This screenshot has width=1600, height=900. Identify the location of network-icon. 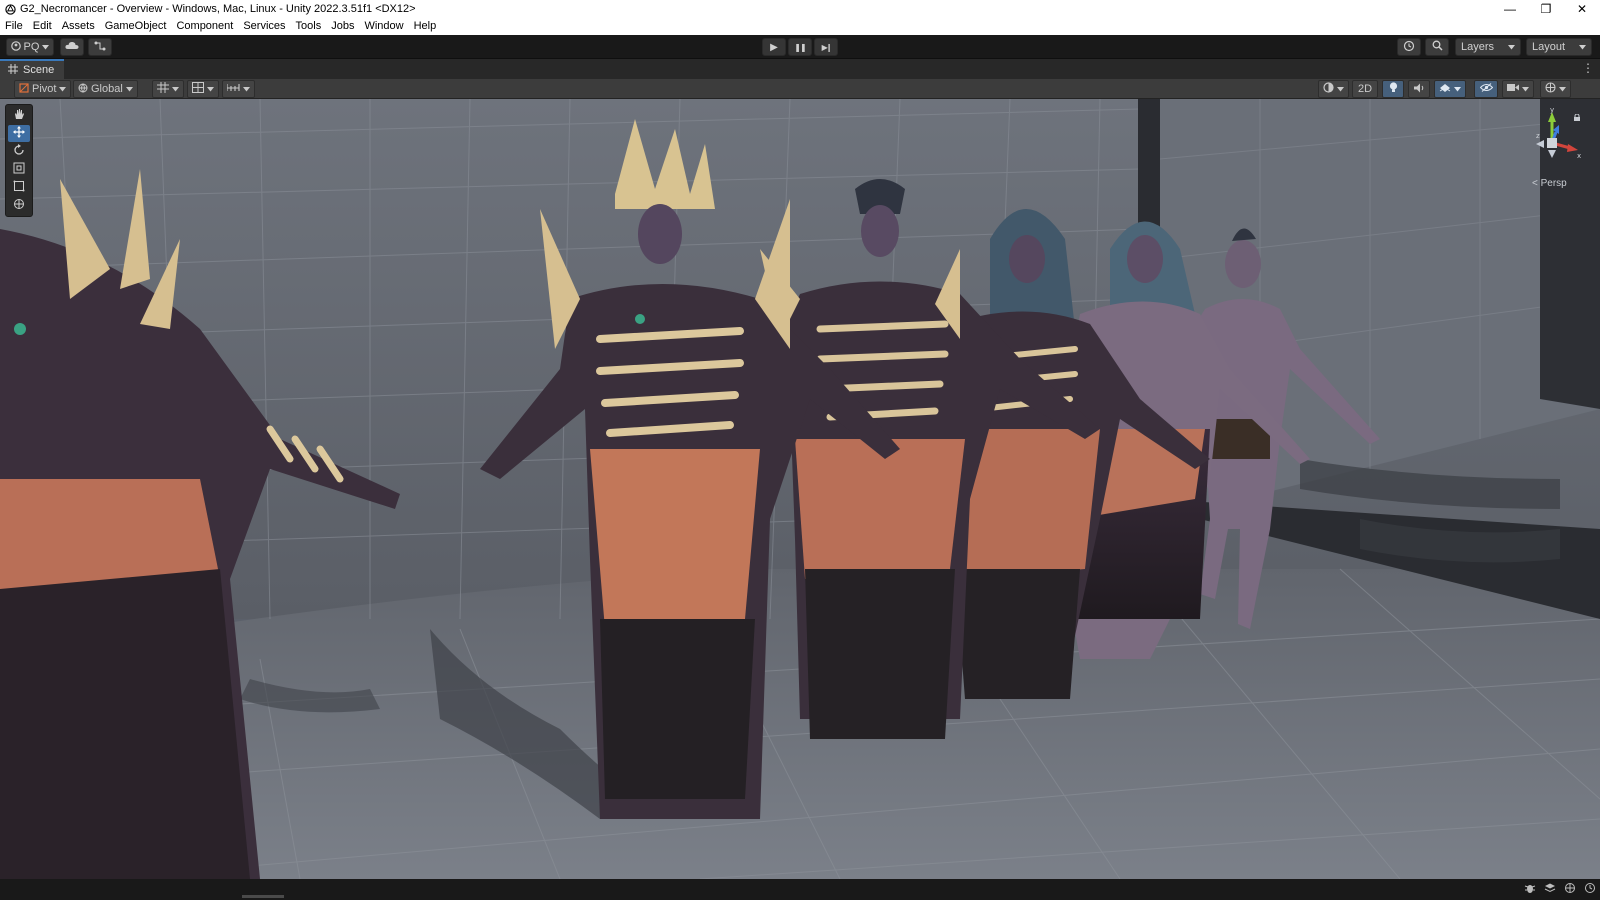
(1570, 889).